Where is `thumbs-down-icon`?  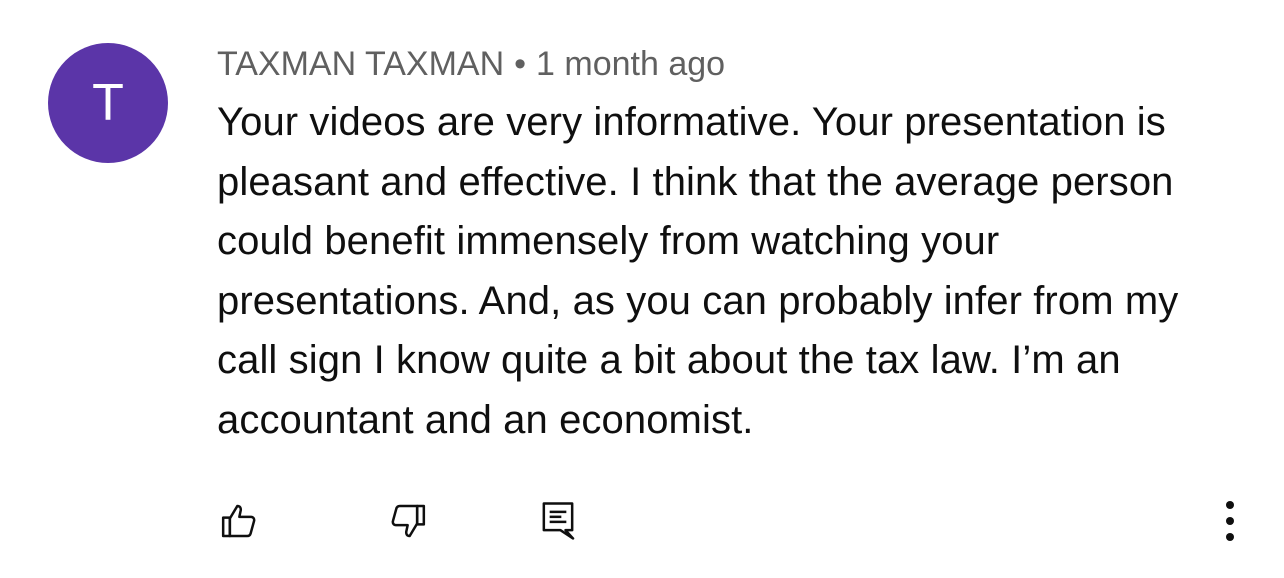
thumbs-down-icon is located at coordinates (408, 521).